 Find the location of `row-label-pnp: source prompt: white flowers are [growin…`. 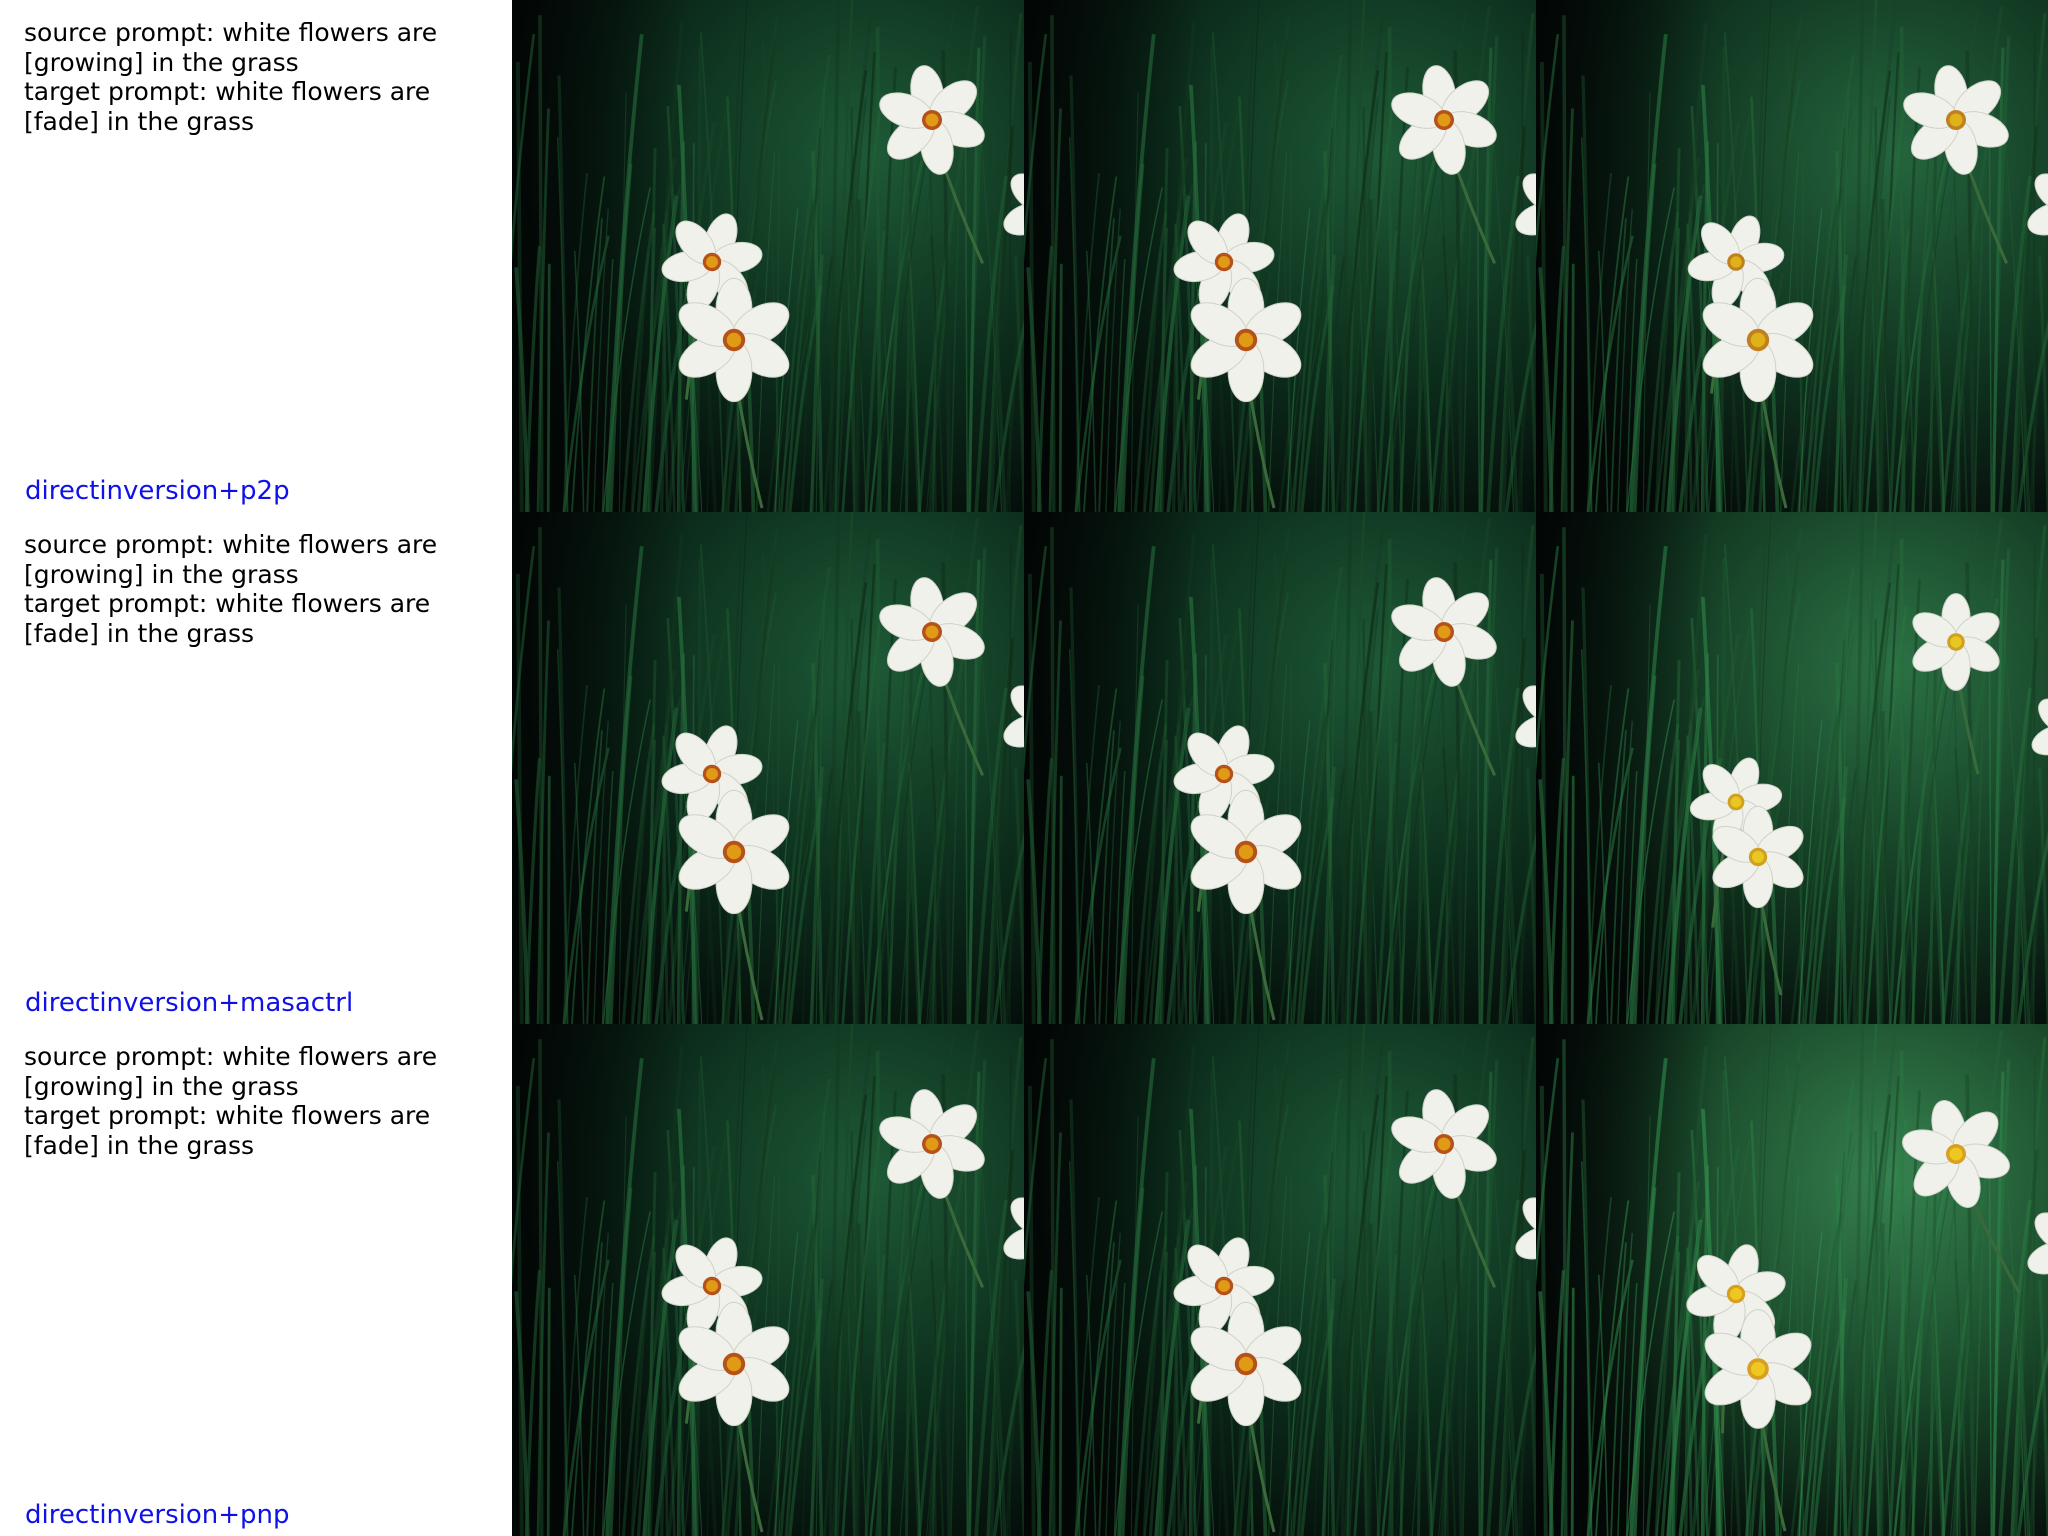

row-label-pnp: source prompt: white flowers are [growin… is located at coordinates (256, 1280).